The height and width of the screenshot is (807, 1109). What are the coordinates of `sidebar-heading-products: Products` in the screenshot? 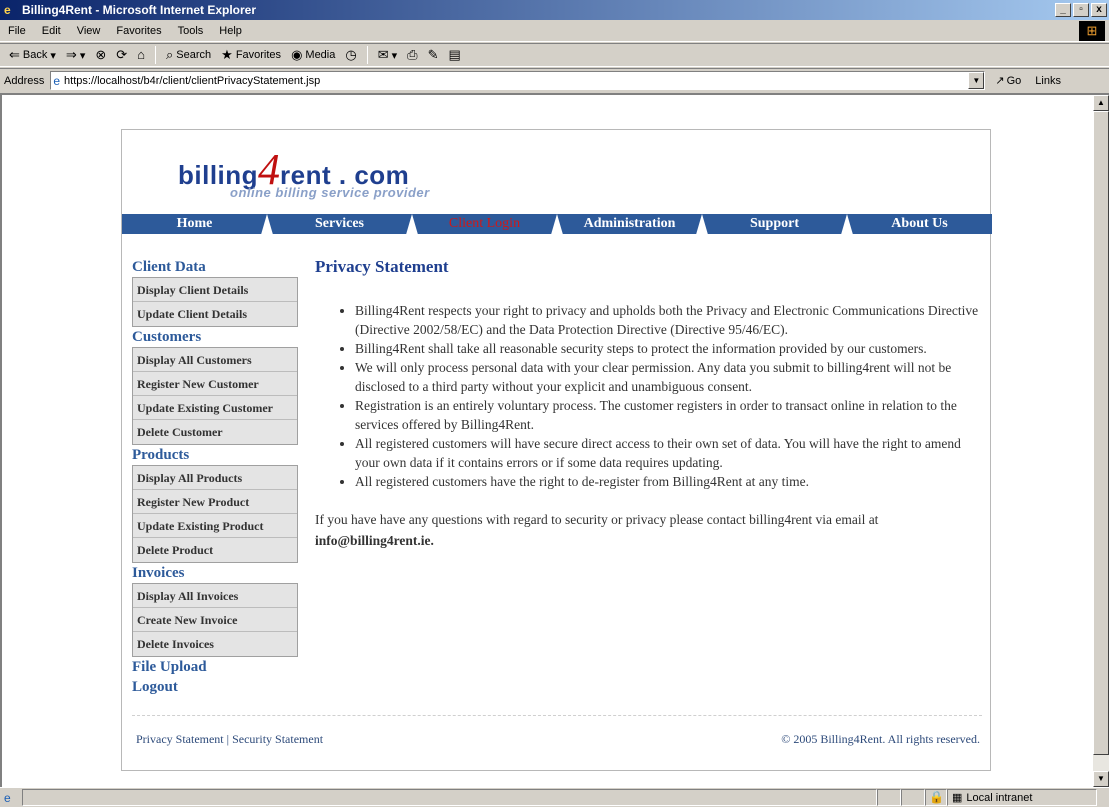 It's located at (215, 455).